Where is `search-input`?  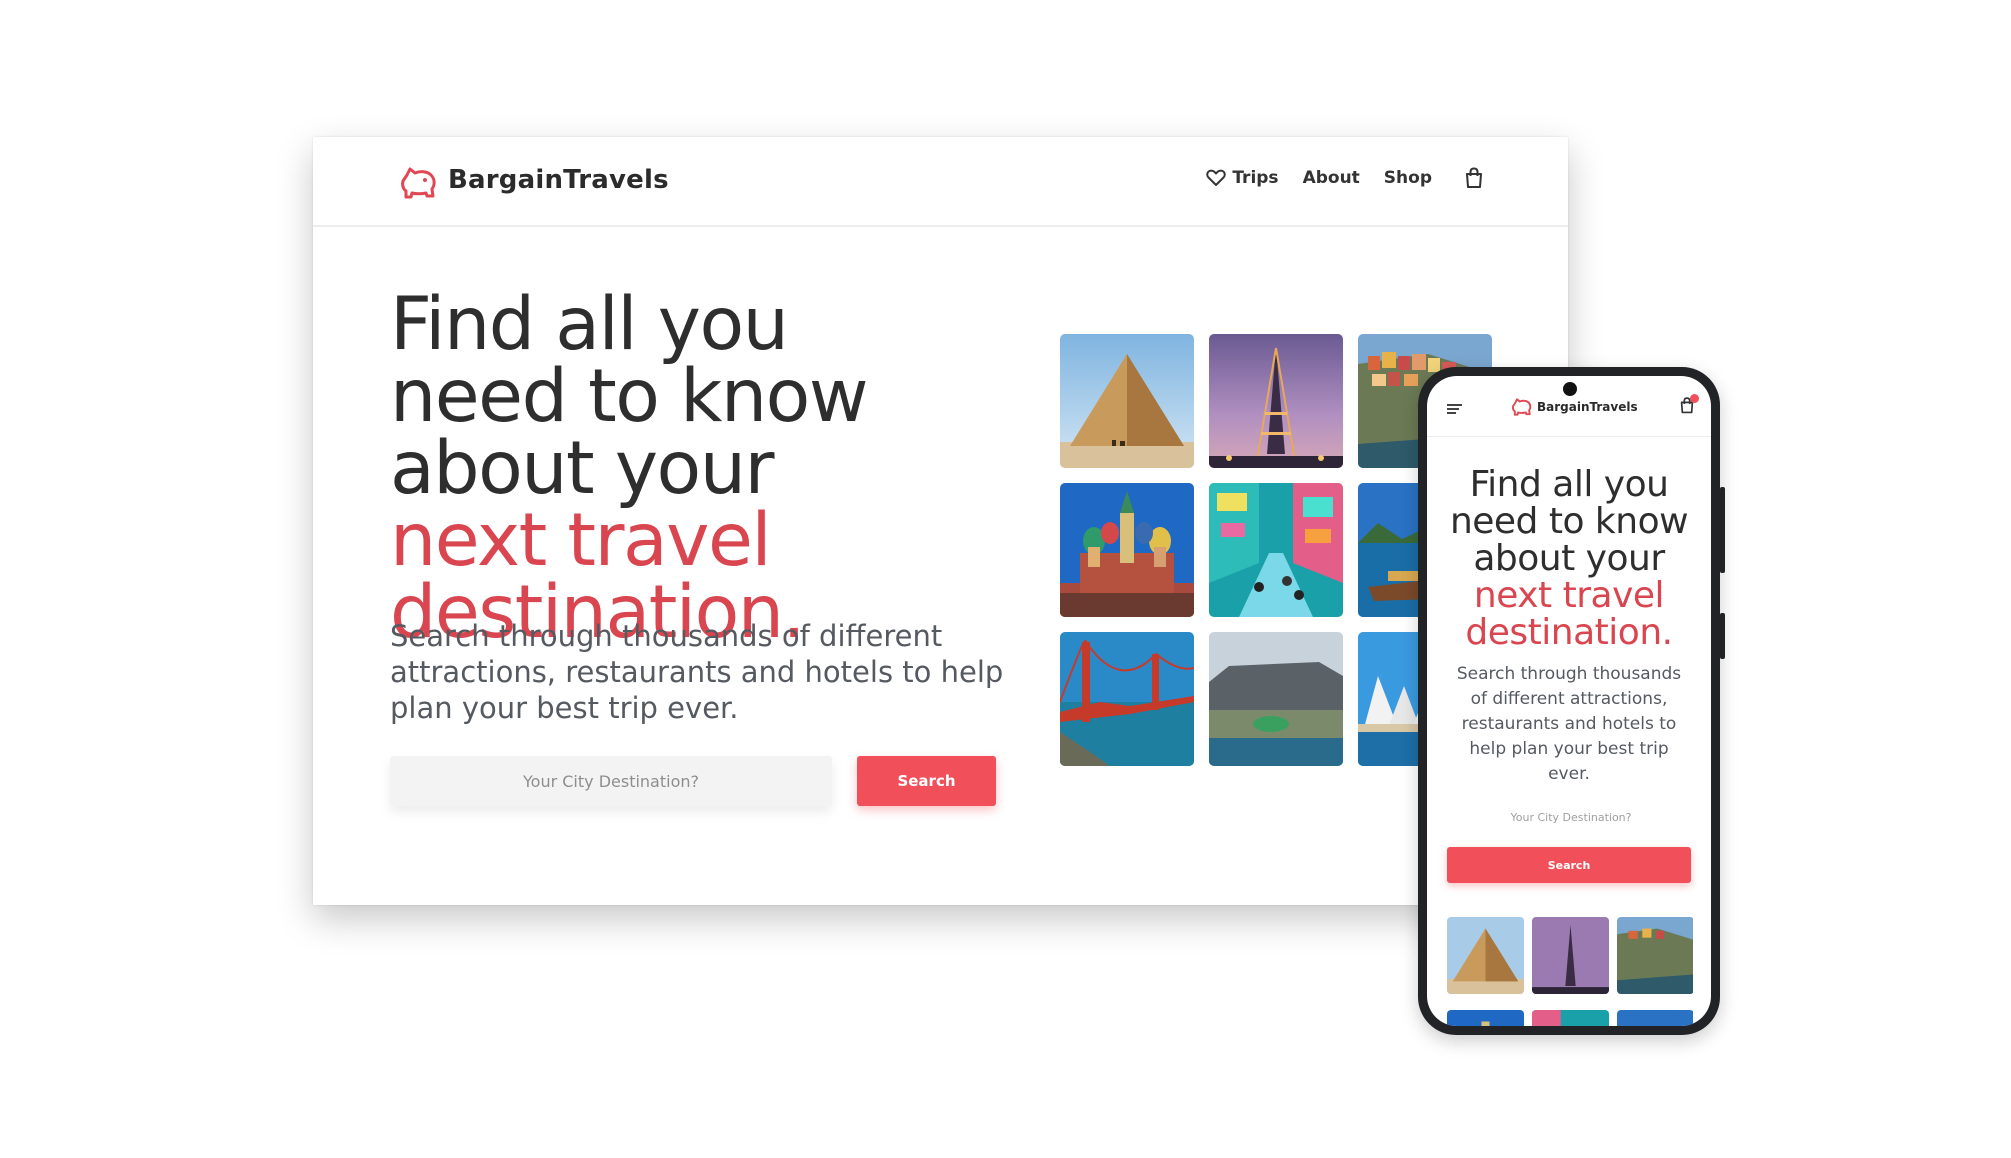
search-input is located at coordinates (611, 781).